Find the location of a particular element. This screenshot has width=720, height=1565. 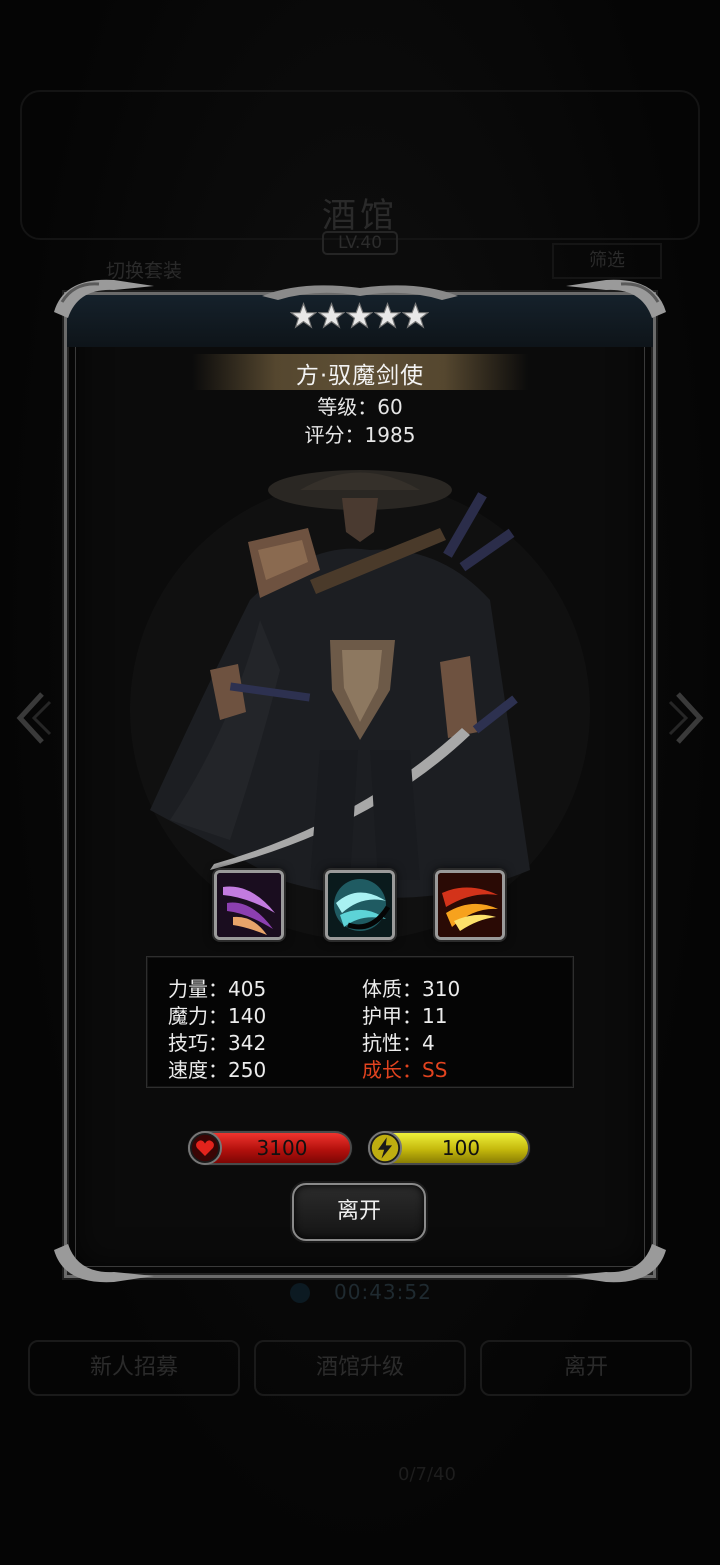

background-upgrade-button: 酒馆升级 is located at coordinates (360, 1368).